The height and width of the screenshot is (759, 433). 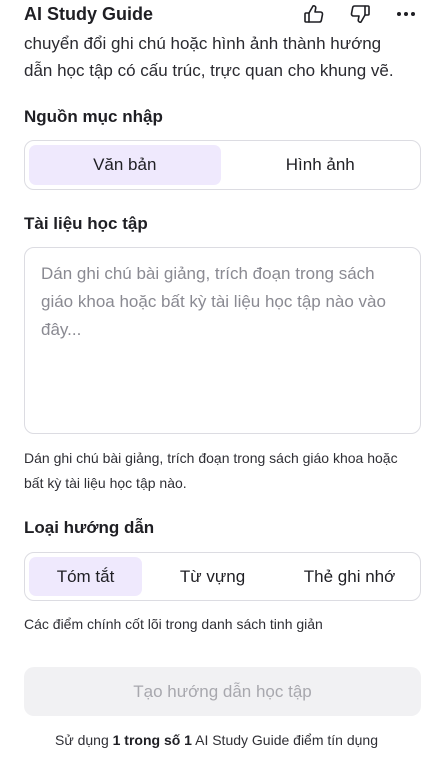 I want to click on generate-guide-button: Tạo hướng dẫn học tập, so click(x=222, y=691).